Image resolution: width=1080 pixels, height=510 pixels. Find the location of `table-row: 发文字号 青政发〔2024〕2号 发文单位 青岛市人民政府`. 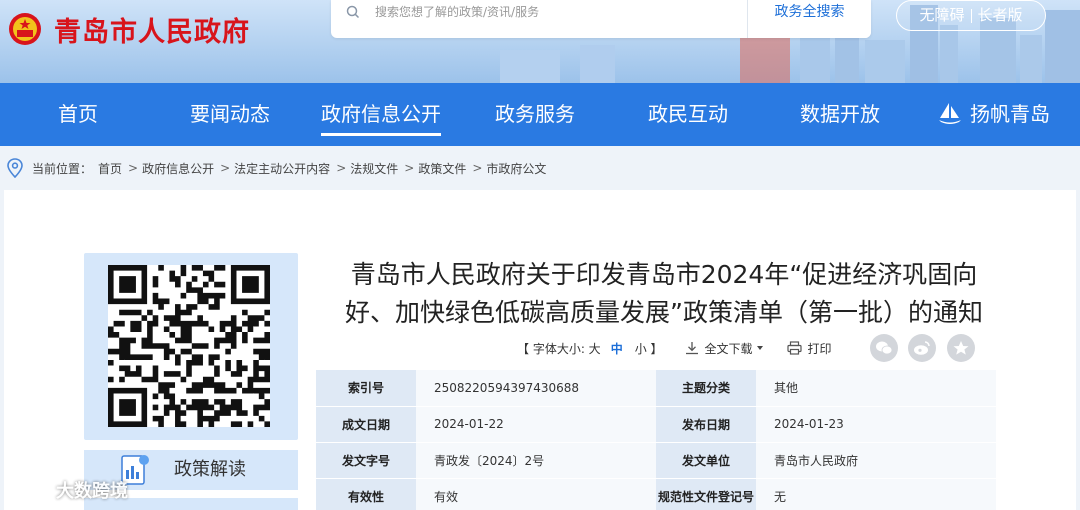

table-row: 发文字号 青政发〔2024〕2号 发文单位 青岛市人民政府 is located at coordinates (656, 460).